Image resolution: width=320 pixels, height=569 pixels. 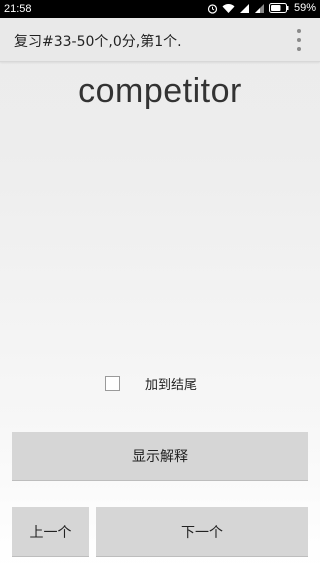 I want to click on action-bar: 复习#33-50个,0分,第1个., so click(x=160, y=40).